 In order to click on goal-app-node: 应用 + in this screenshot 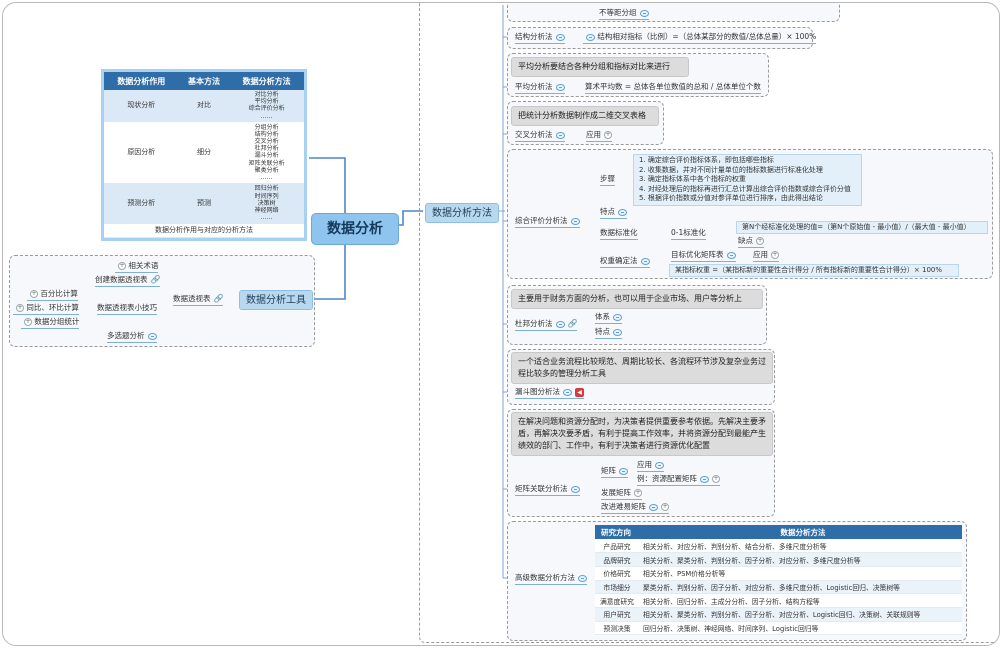, I will do `click(766, 256)`.